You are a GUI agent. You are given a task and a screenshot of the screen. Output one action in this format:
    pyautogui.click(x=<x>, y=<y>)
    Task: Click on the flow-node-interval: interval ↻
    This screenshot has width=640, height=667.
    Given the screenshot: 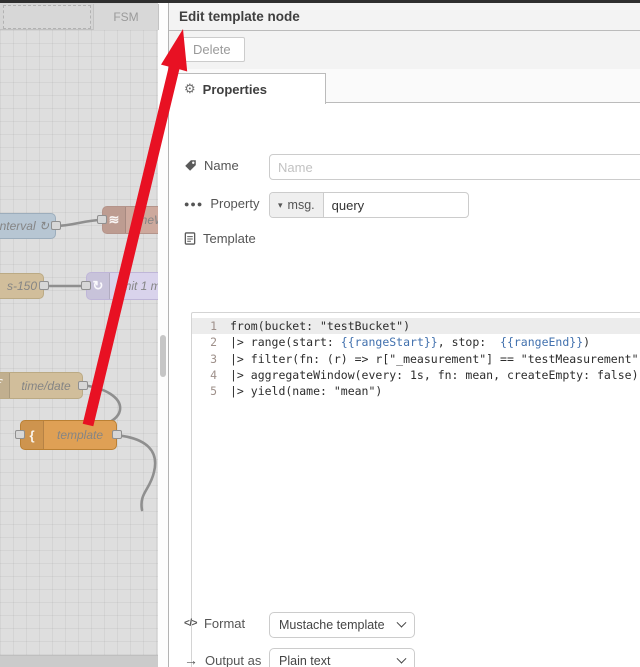 What is the action you would take?
    pyautogui.click(x=30, y=226)
    